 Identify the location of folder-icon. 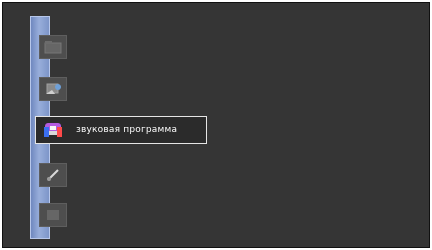
(53, 47).